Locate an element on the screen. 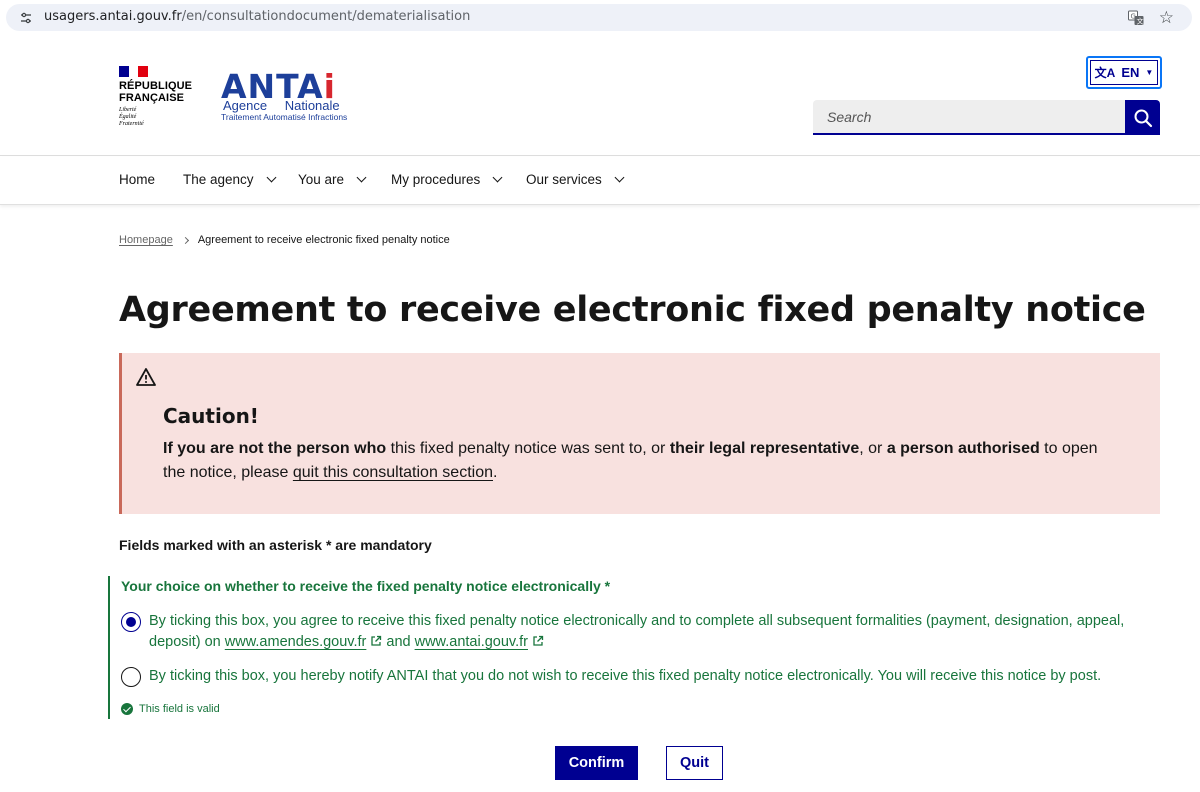 Image resolution: width=1200 pixels, height=792 pixels. language-selector: 文A EN ▼ is located at coordinates (1124, 72).